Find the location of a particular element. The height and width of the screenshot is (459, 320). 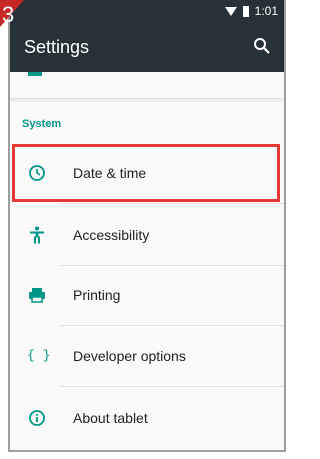

settings-item-label: Developer options is located at coordinates (129, 356).